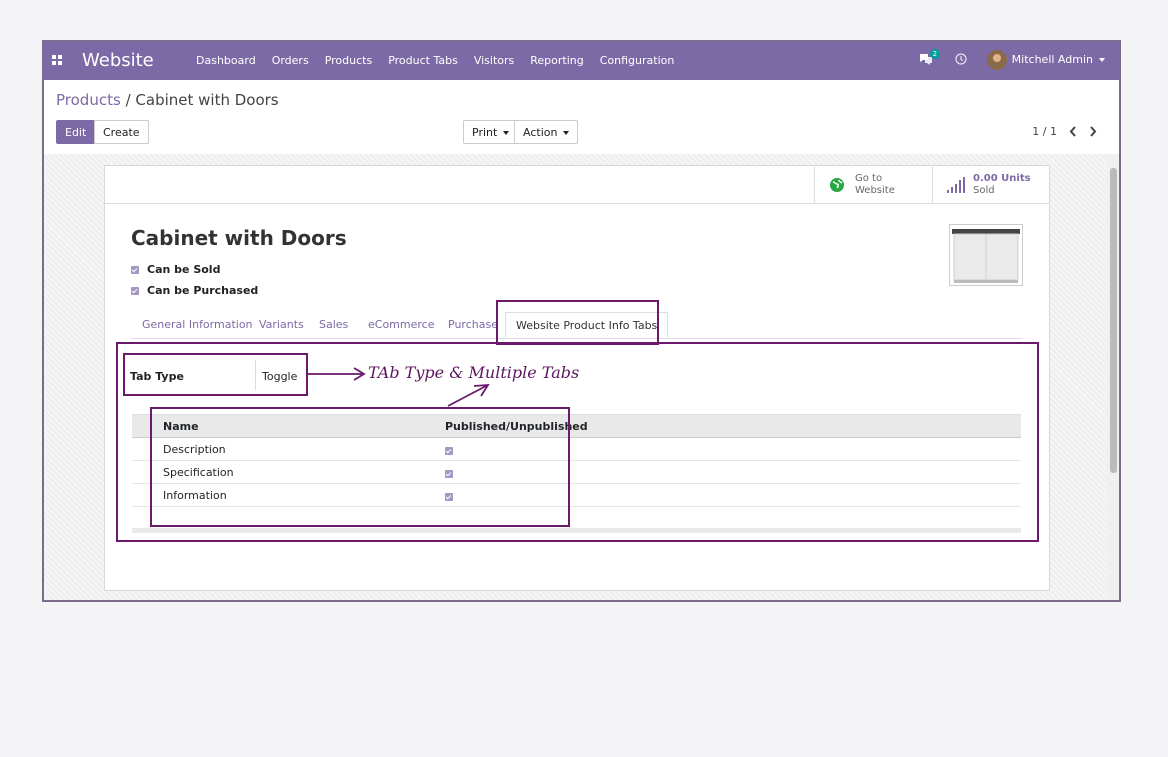 The height and width of the screenshot is (757, 1168). I want to click on annotation-arrows, so click(399, 387).